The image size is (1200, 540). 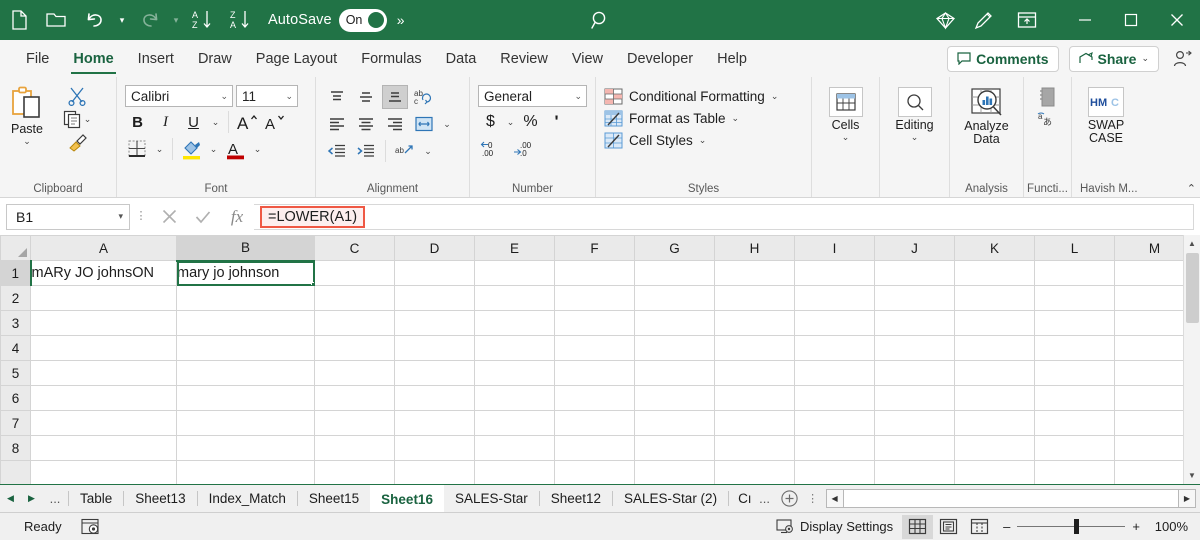 I want to click on cell-h8, so click(x=754, y=448).